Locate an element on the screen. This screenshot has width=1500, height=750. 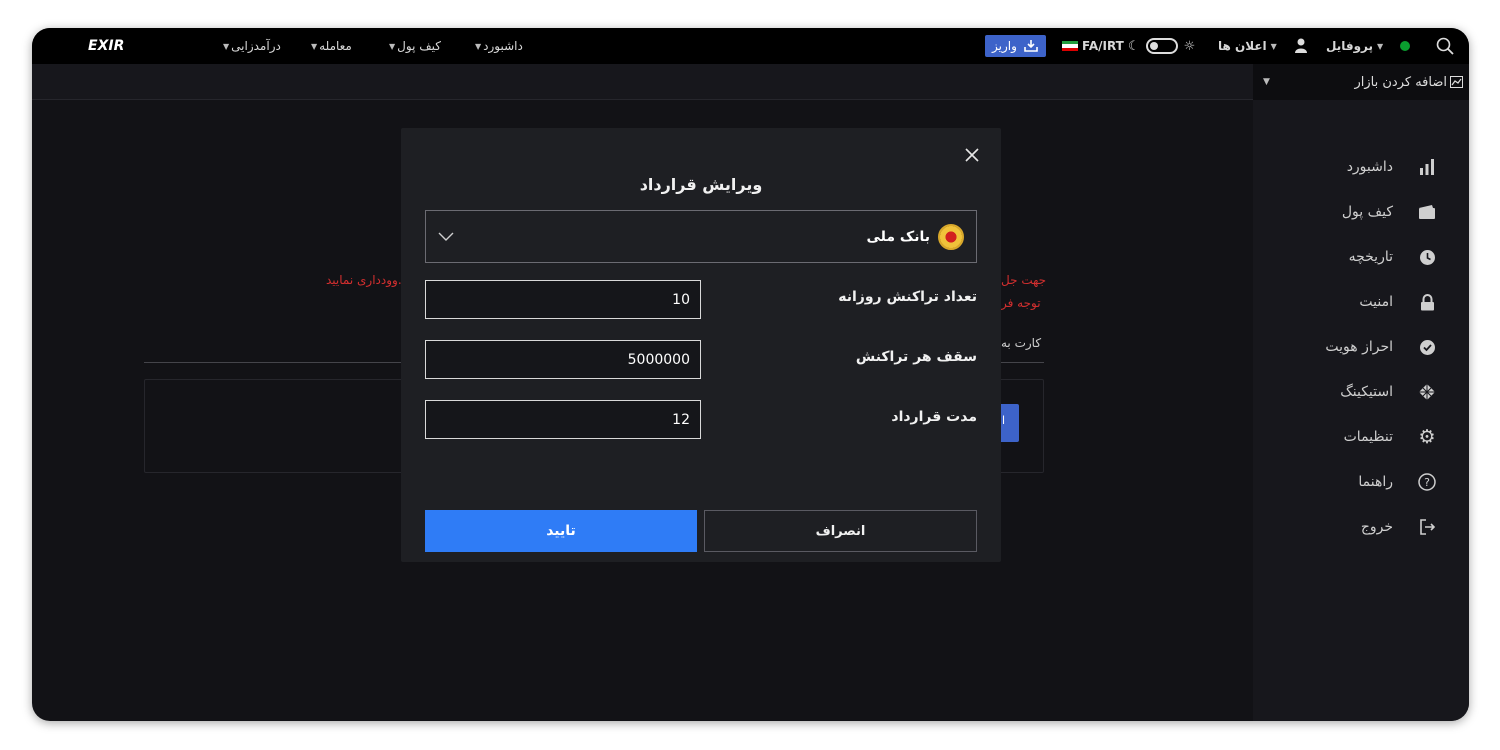
cancel-label: انصراف is located at coordinates (840, 531).